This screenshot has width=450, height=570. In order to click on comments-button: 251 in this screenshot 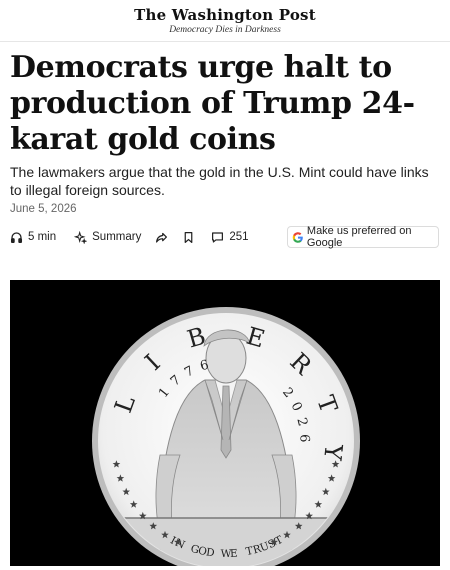, I will do `click(230, 237)`.